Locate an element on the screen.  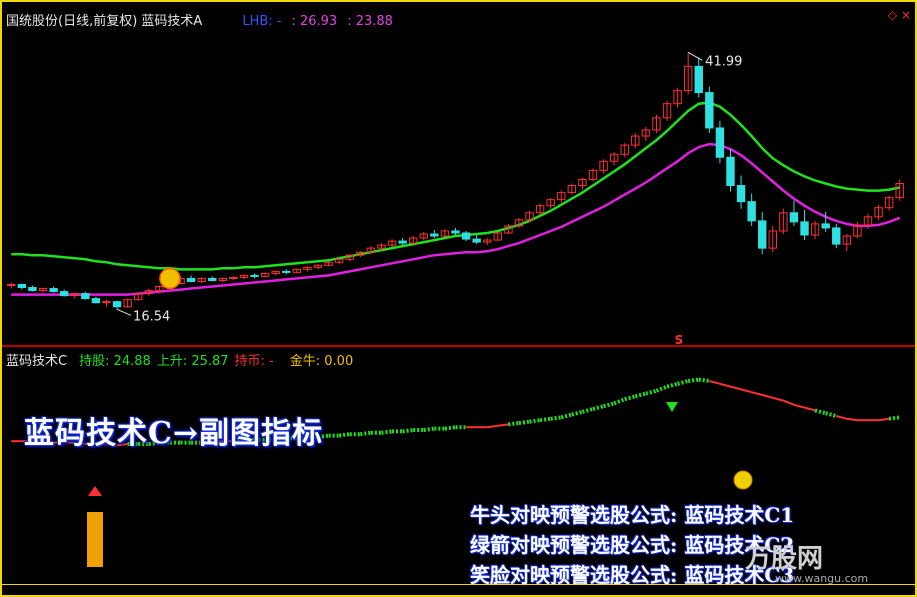
formula-line-1: 牛头对映预警选股公式: 蓝码技术C1 is located at coordinates (632, 515).